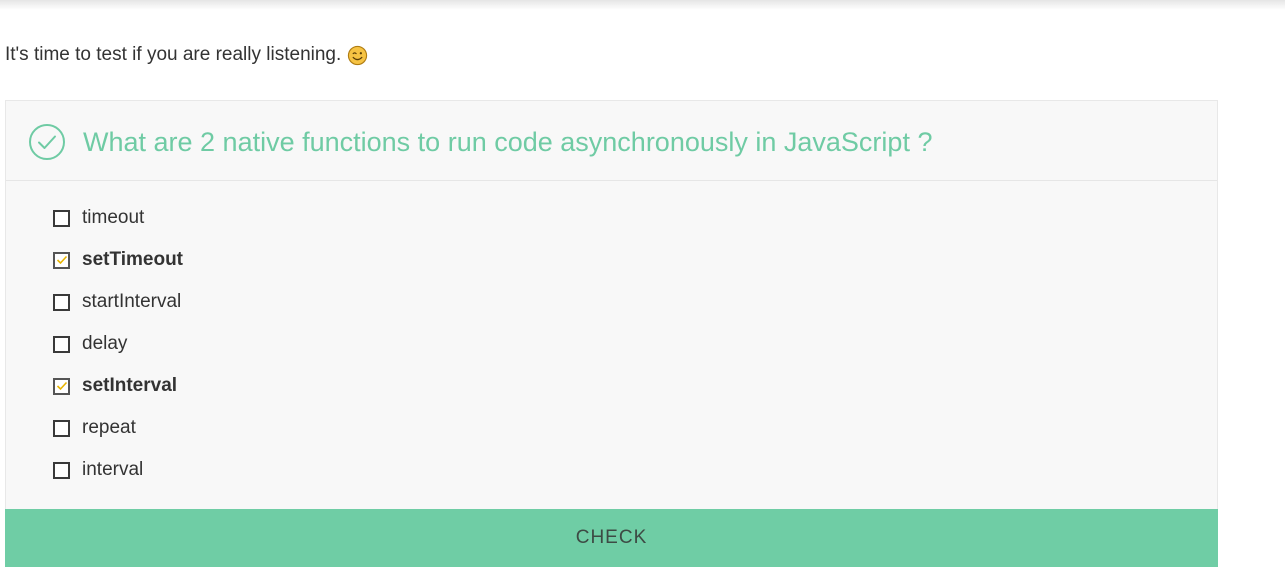 Image resolution: width=1285 pixels, height=587 pixels. What do you see at coordinates (130, 385) in the screenshot?
I see `option-label: setInterval` at bounding box center [130, 385].